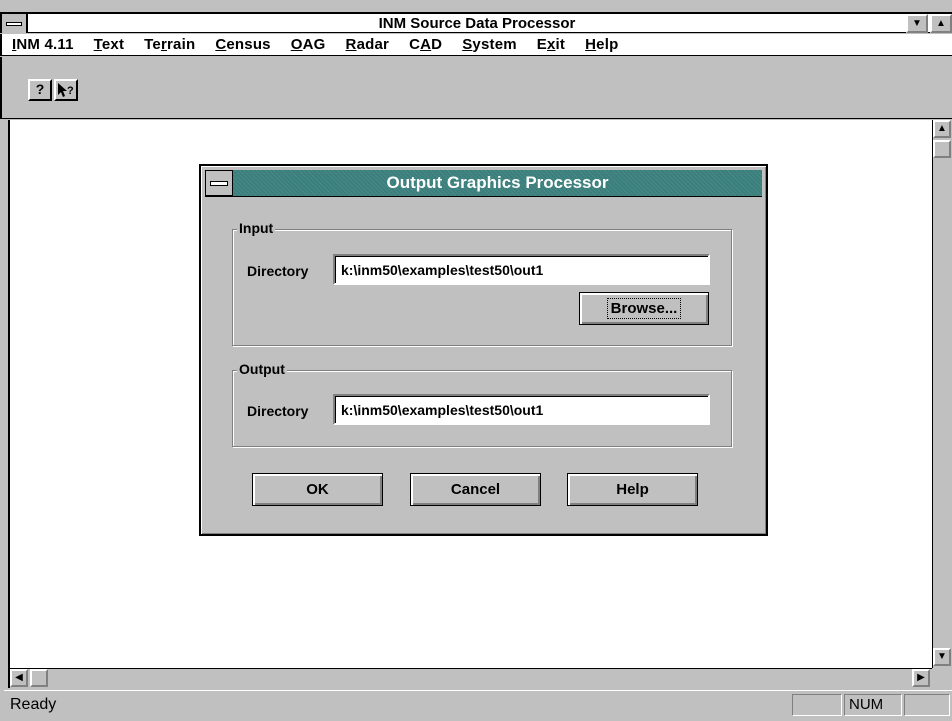 This screenshot has width=952, height=721. Describe the element at coordinates (19, 678) in the screenshot. I see `scroll-left-icon: ◀` at that location.